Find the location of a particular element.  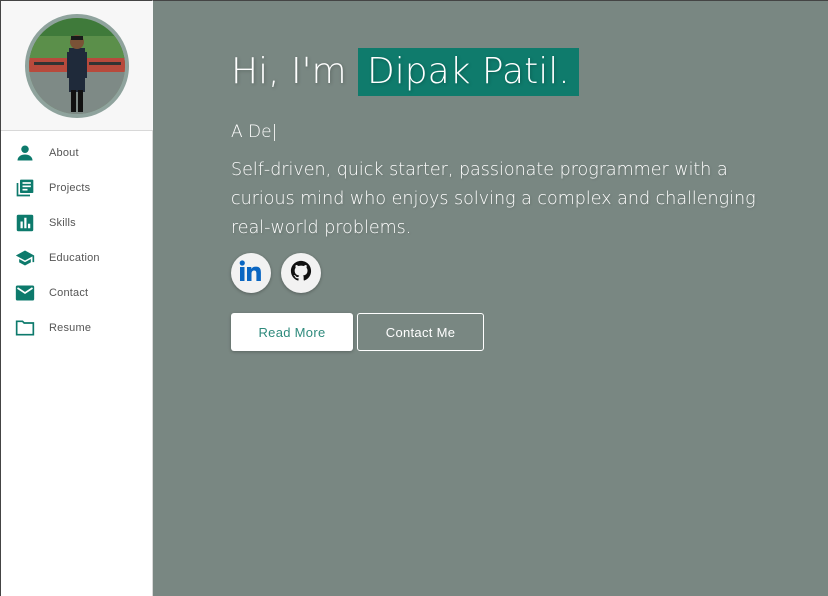

contact-me-button: Contact Me is located at coordinates (420, 332).